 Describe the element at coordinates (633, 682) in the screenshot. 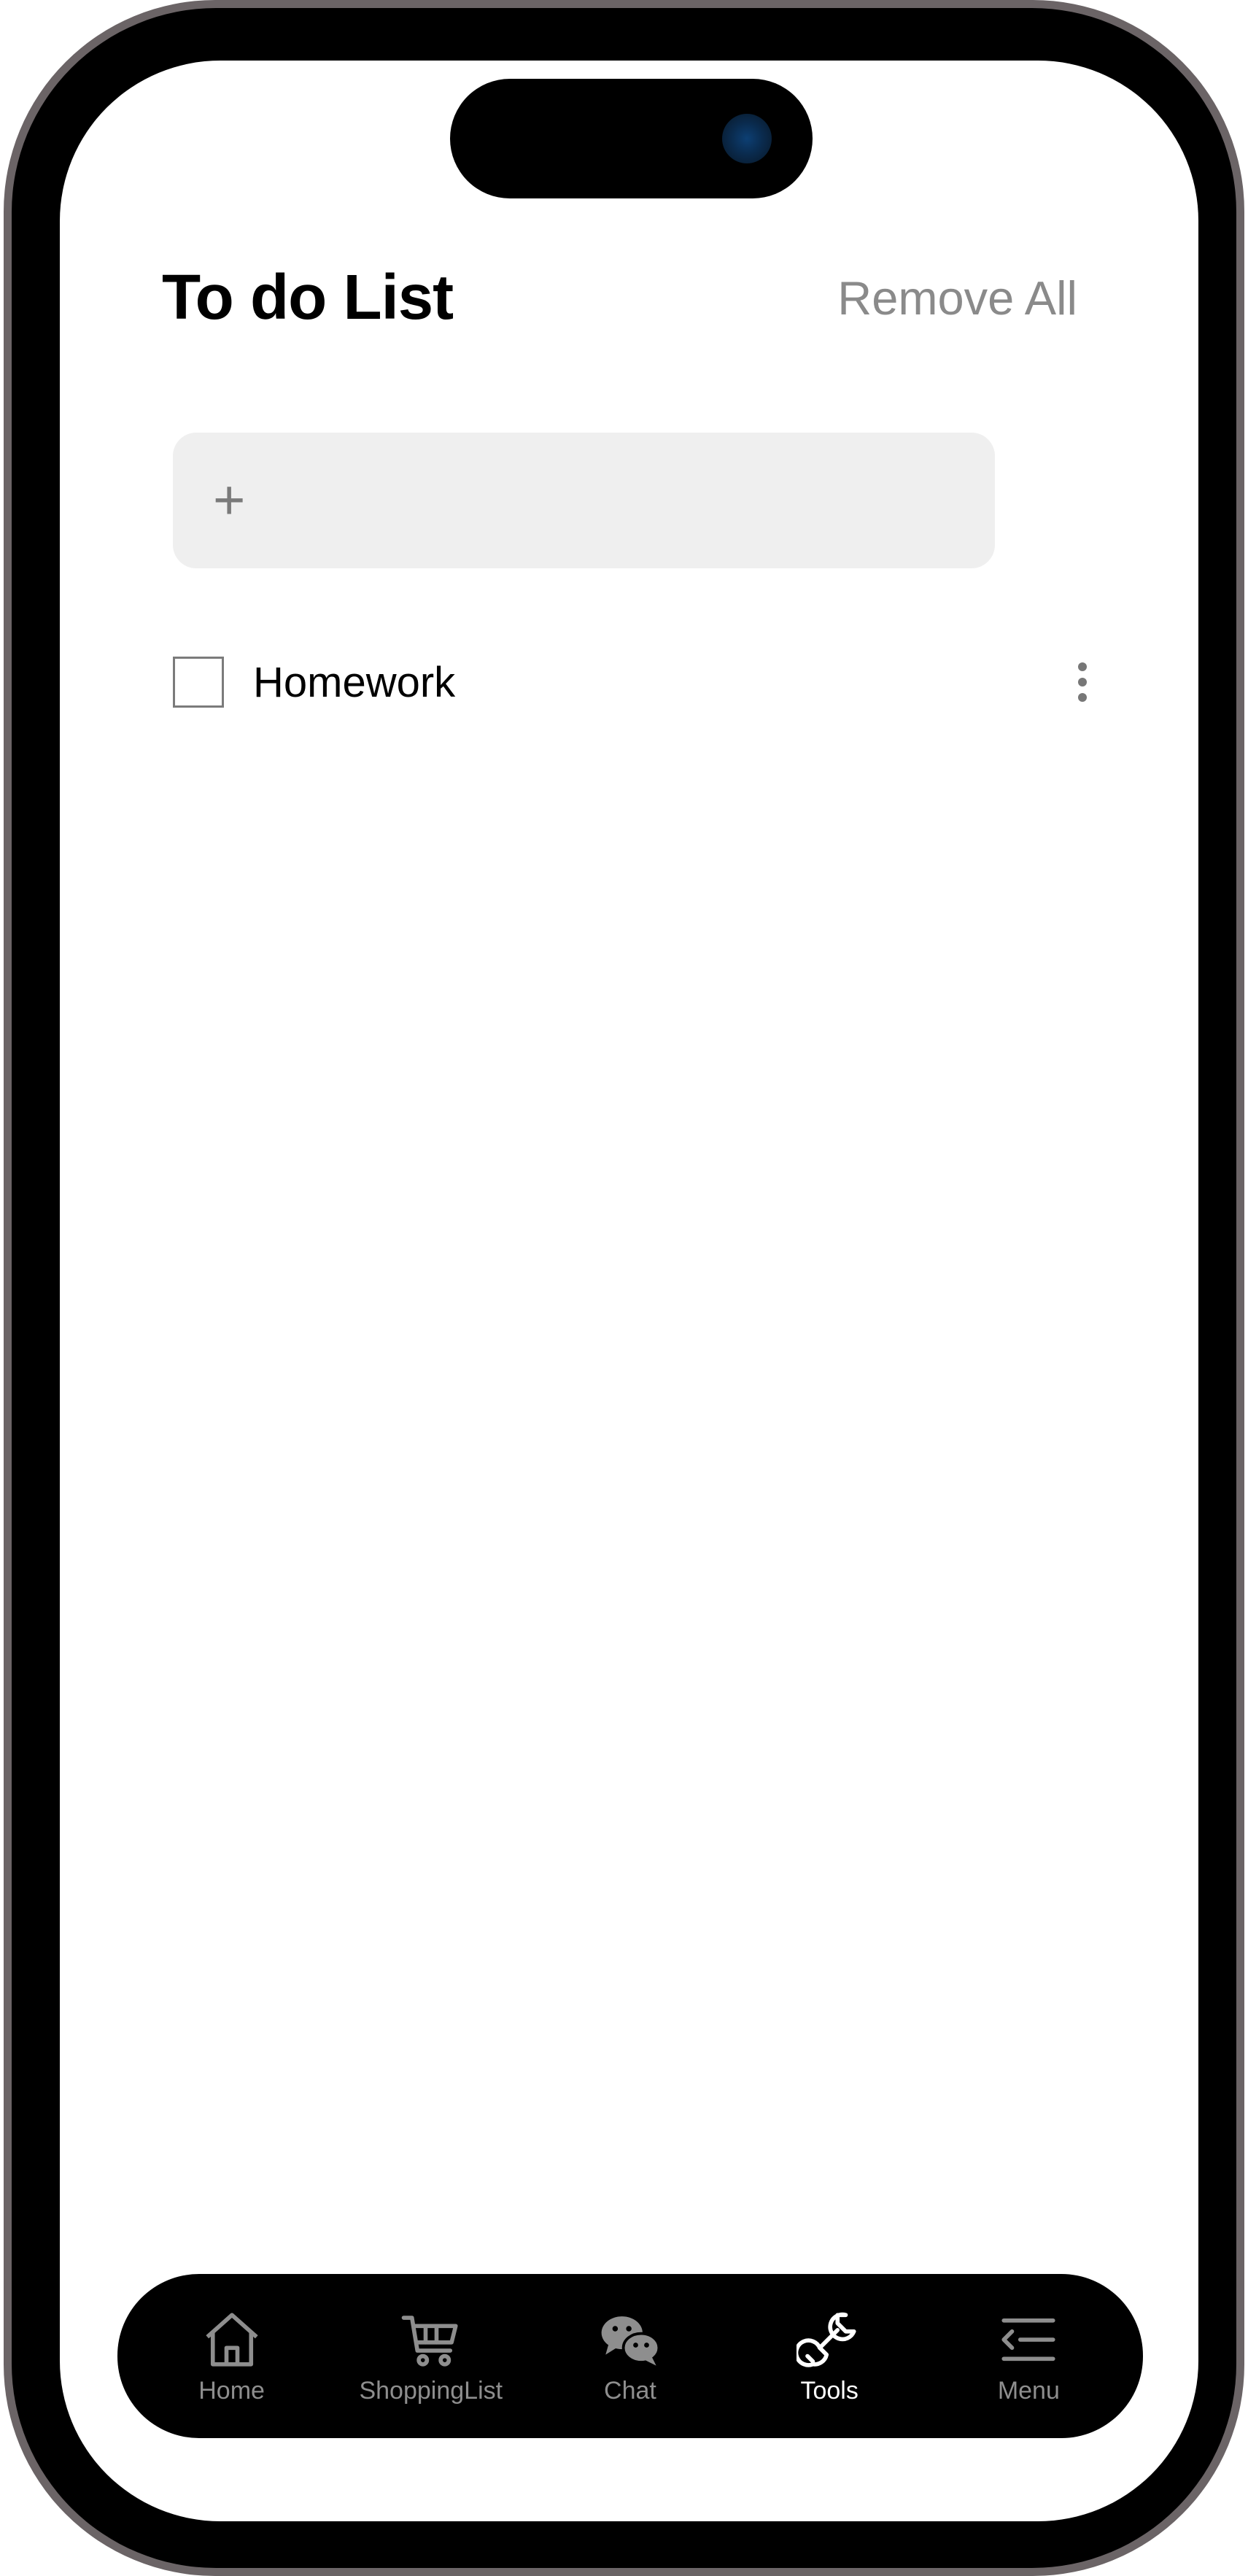

I see `todo-item: Homework` at that location.